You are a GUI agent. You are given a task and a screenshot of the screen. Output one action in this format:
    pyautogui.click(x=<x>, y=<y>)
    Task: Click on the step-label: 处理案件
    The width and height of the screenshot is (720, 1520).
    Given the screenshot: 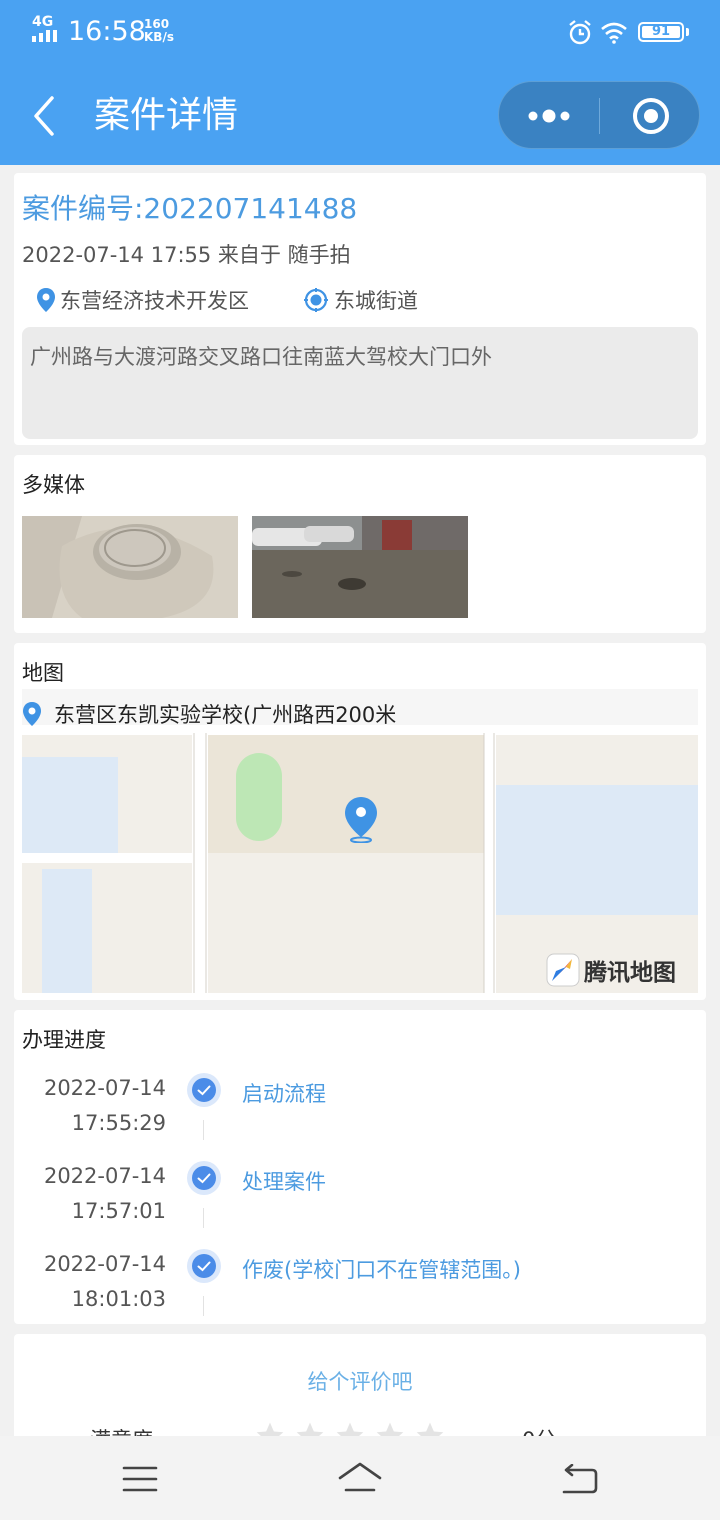 What is the action you would take?
    pyautogui.click(x=284, y=1182)
    